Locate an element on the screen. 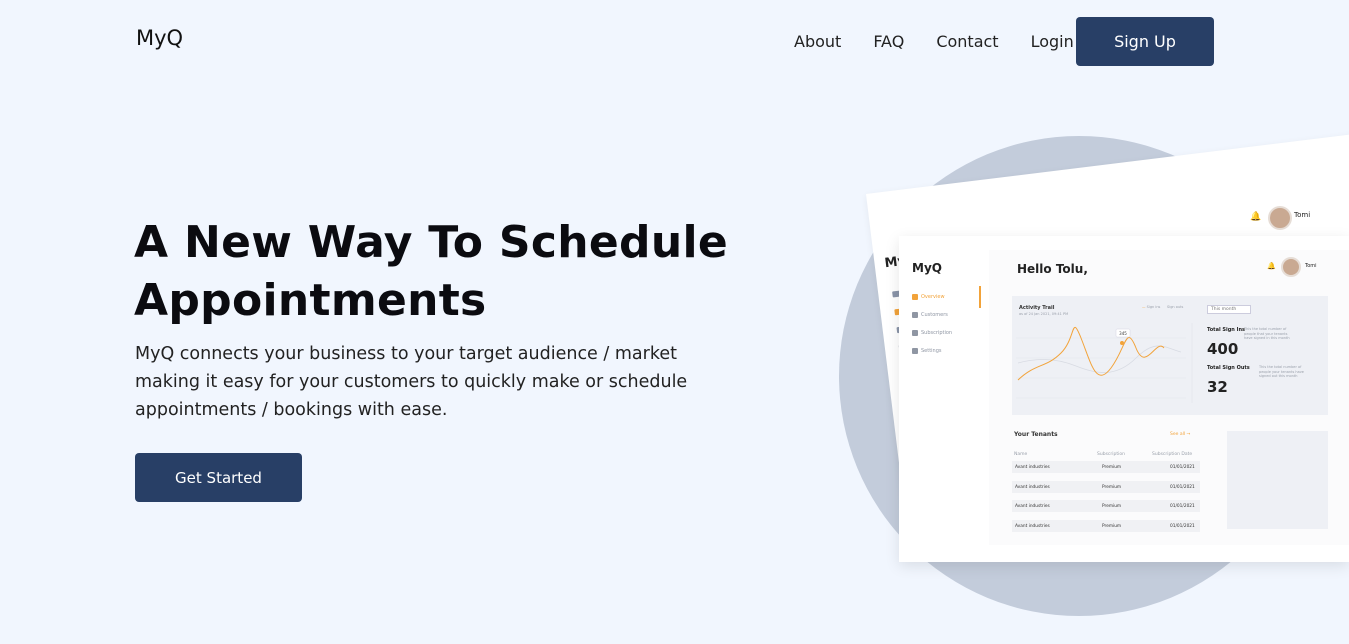  nav-link-about: About is located at coordinates (817, 41).